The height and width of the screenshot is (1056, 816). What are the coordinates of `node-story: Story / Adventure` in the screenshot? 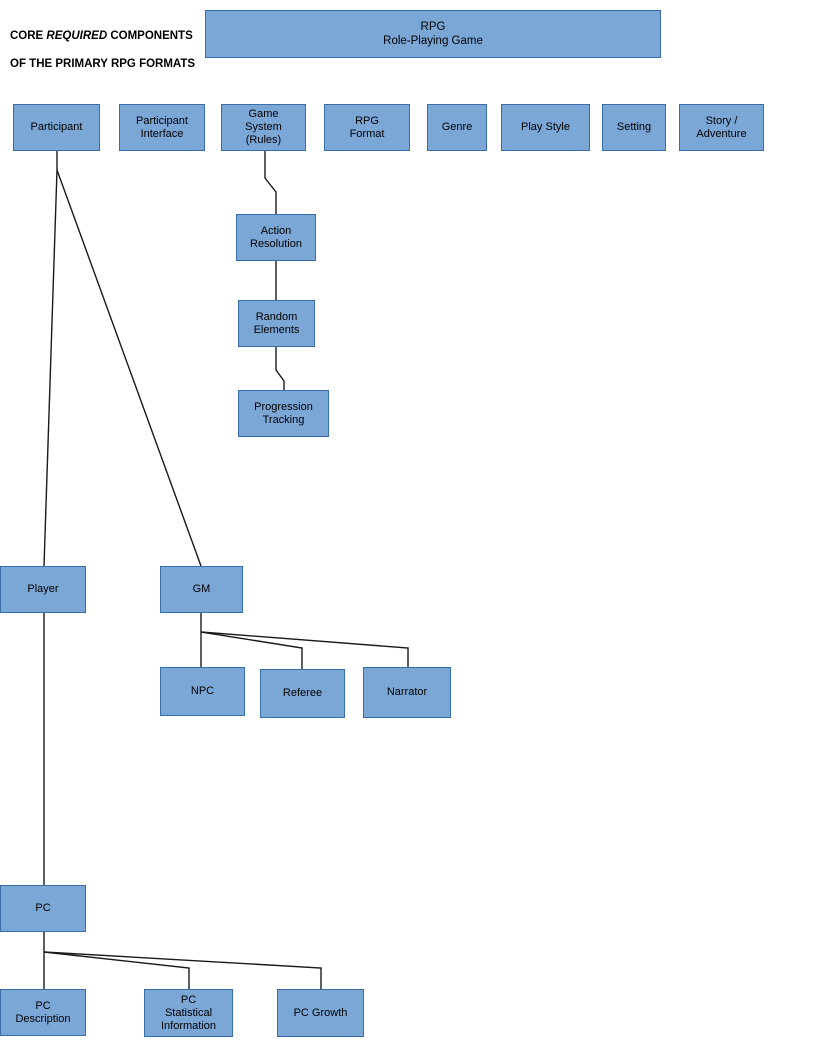 It's located at (721, 127).